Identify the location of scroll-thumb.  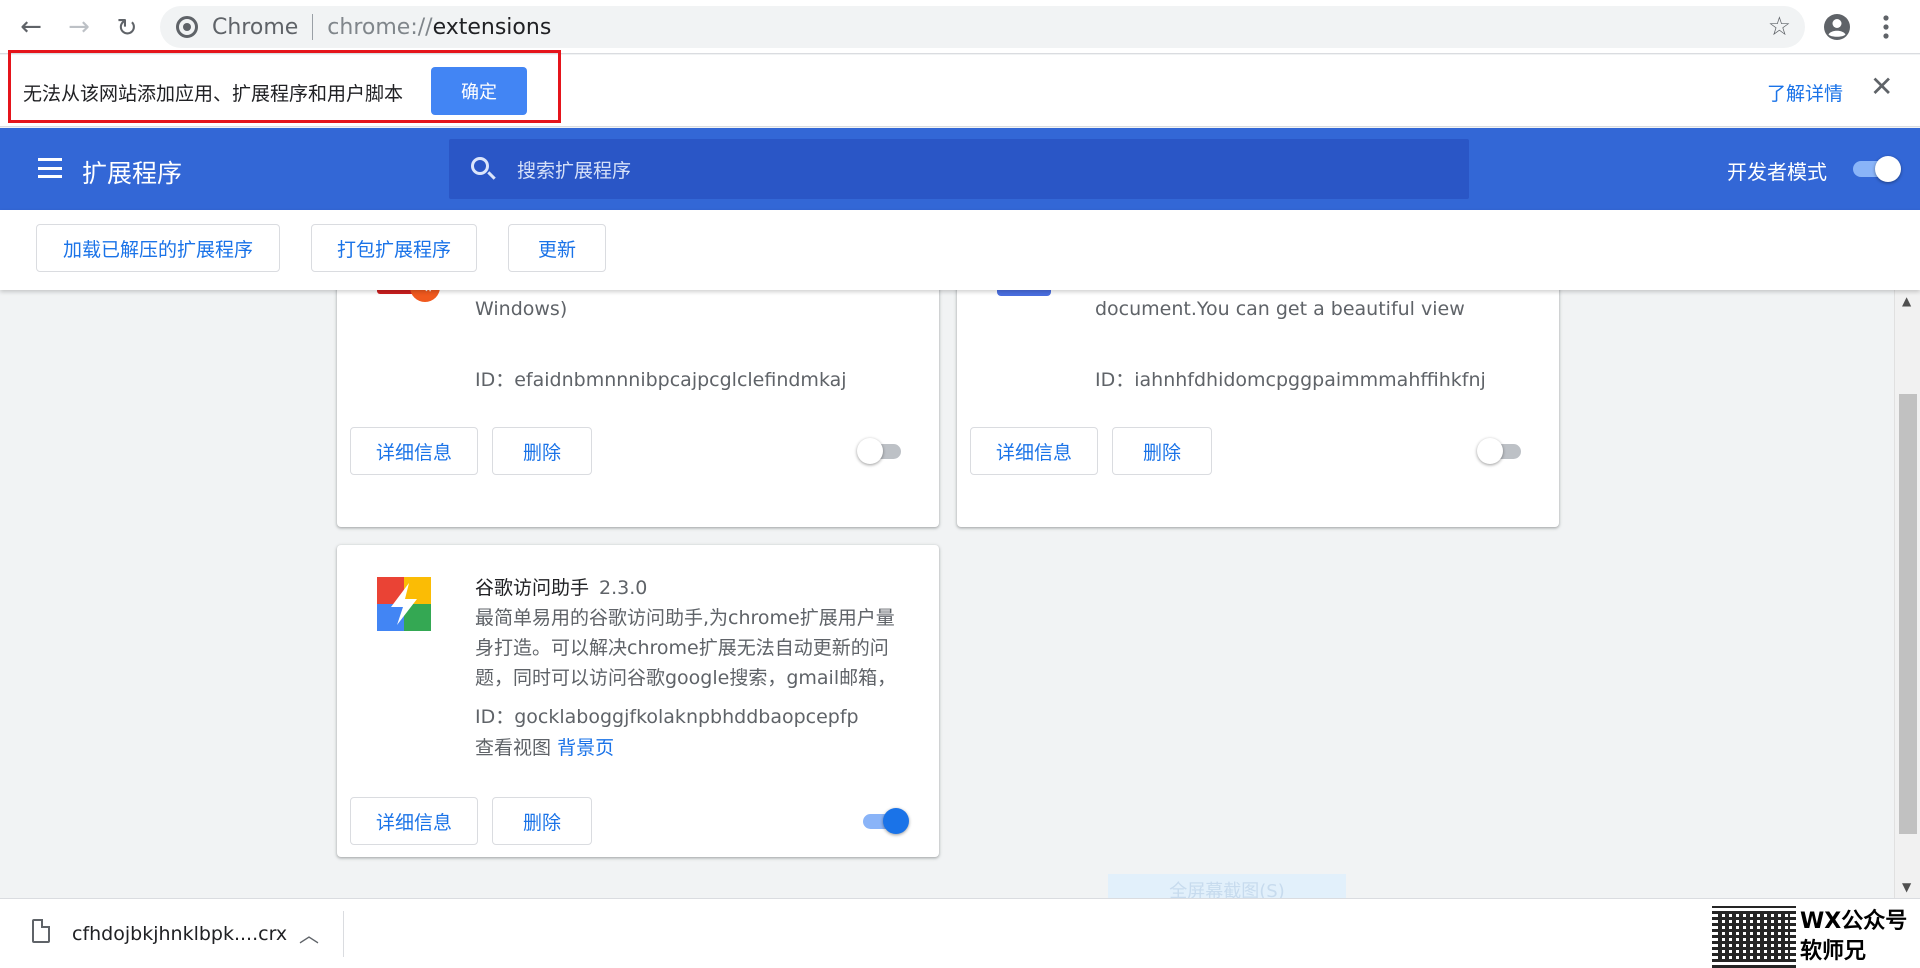
(1908, 614).